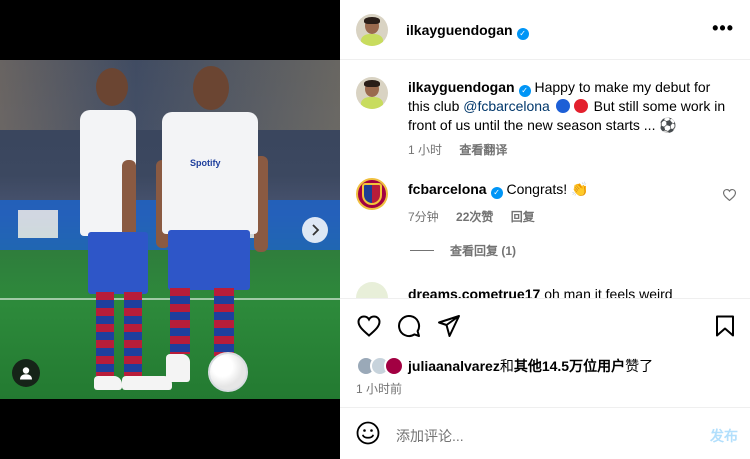  Describe the element at coordinates (724, 436) in the screenshot. I see `post-comment-button: 发布` at that location.